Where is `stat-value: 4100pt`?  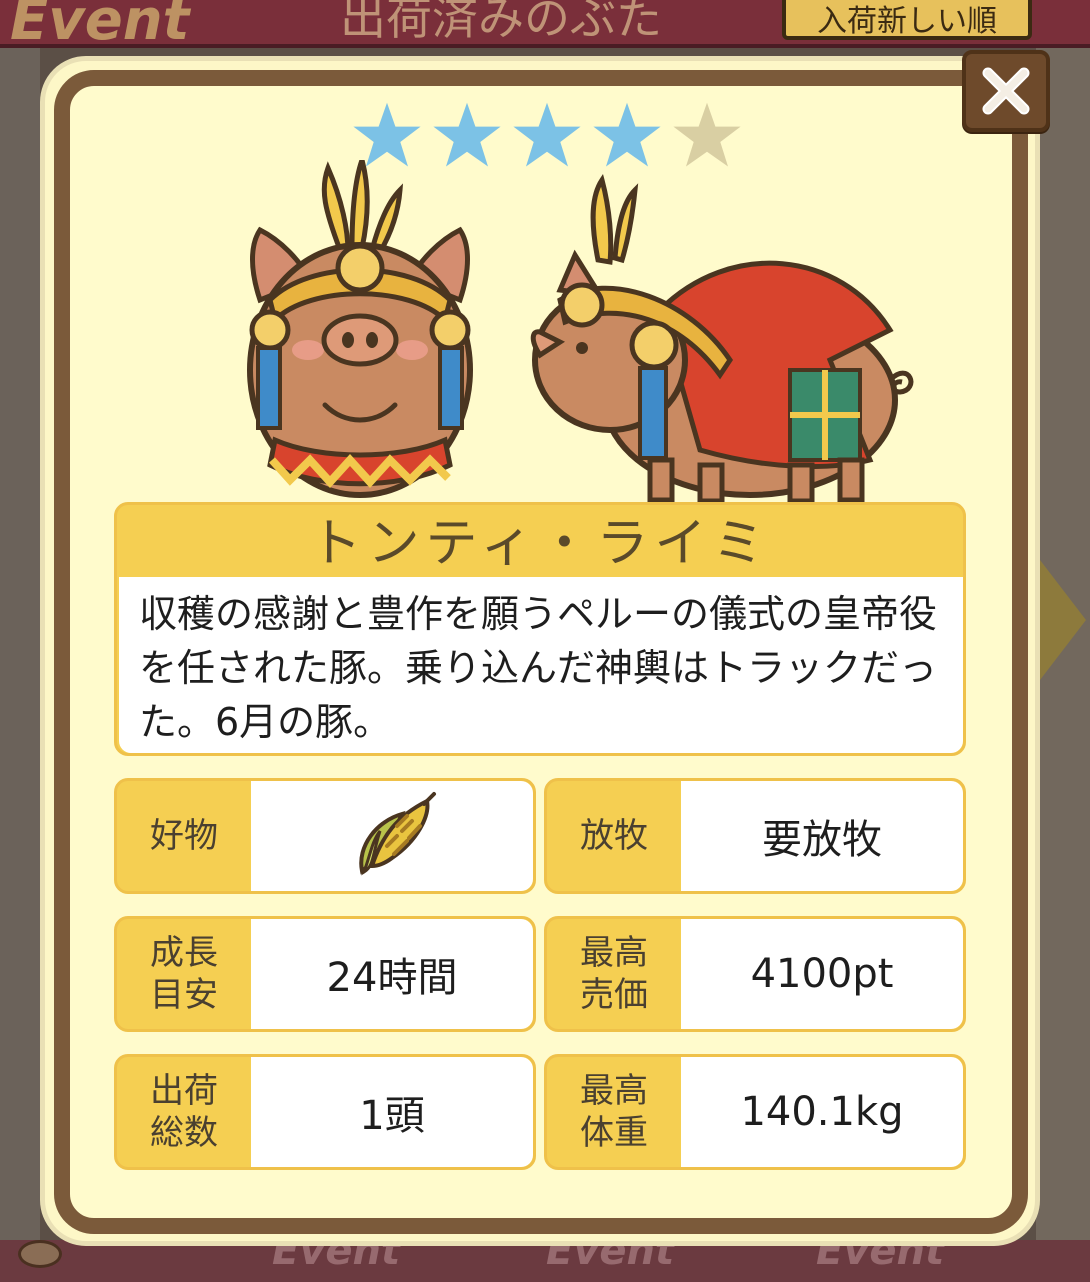 stat-value: 4100pt is located at coordinates (822, 974).